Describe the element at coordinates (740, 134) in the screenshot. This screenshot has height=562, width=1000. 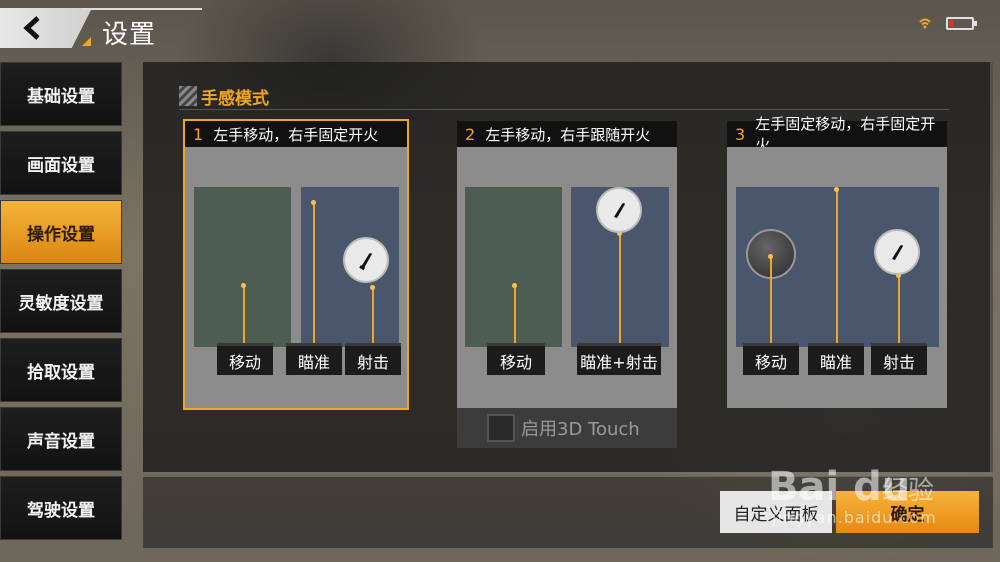
I see `mode-number: 3` at that location.